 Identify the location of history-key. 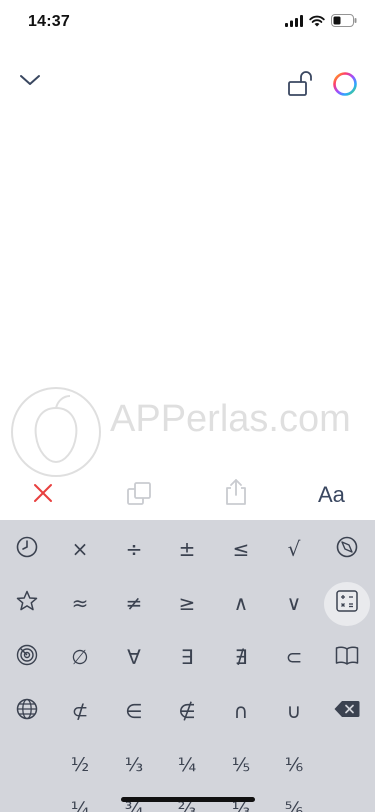
(27, 549).